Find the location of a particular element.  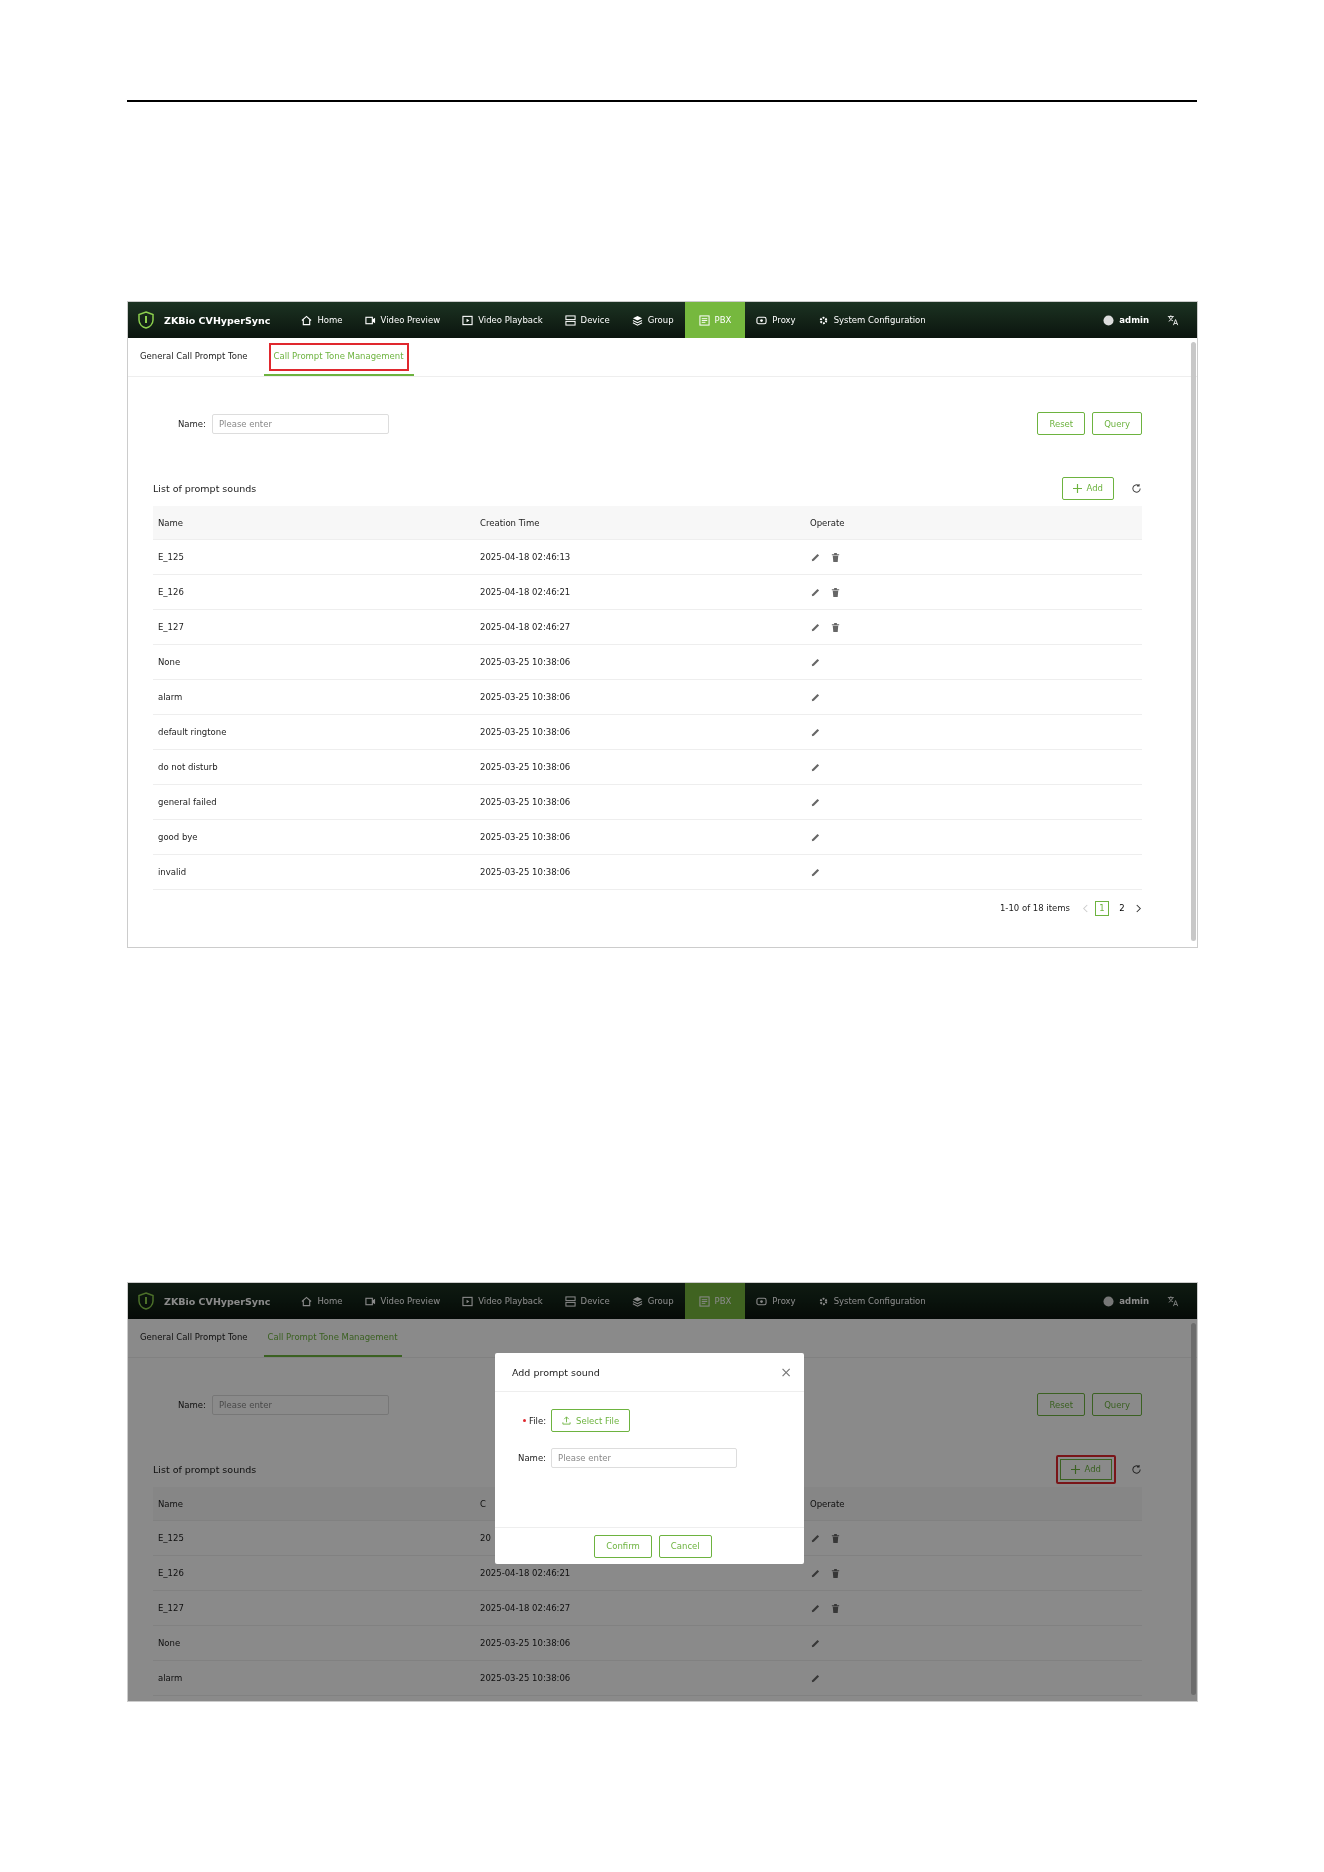

upload-icon is located at coordinates (566, 1420).